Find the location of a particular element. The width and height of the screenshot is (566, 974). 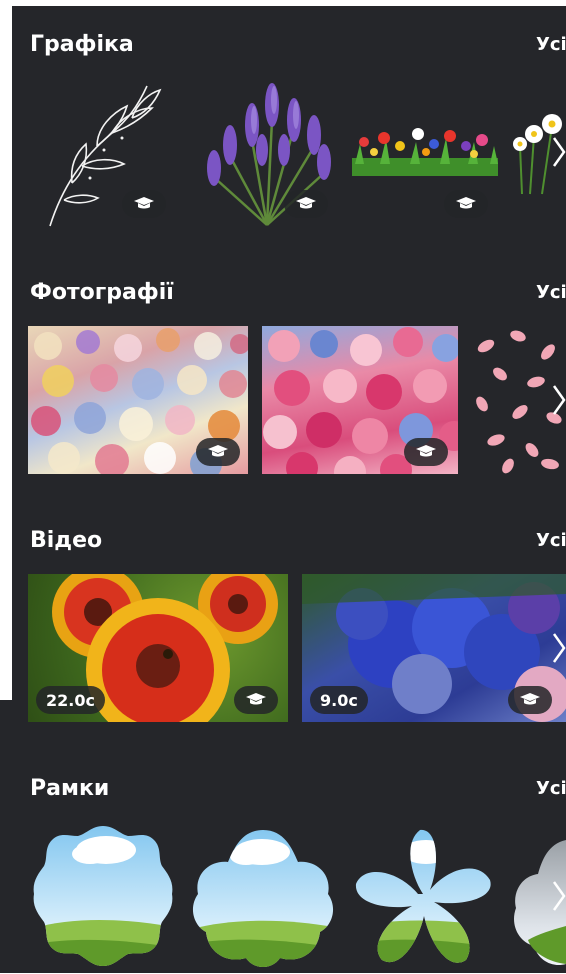

frame-item-flower is located at coordinates (423, 899).